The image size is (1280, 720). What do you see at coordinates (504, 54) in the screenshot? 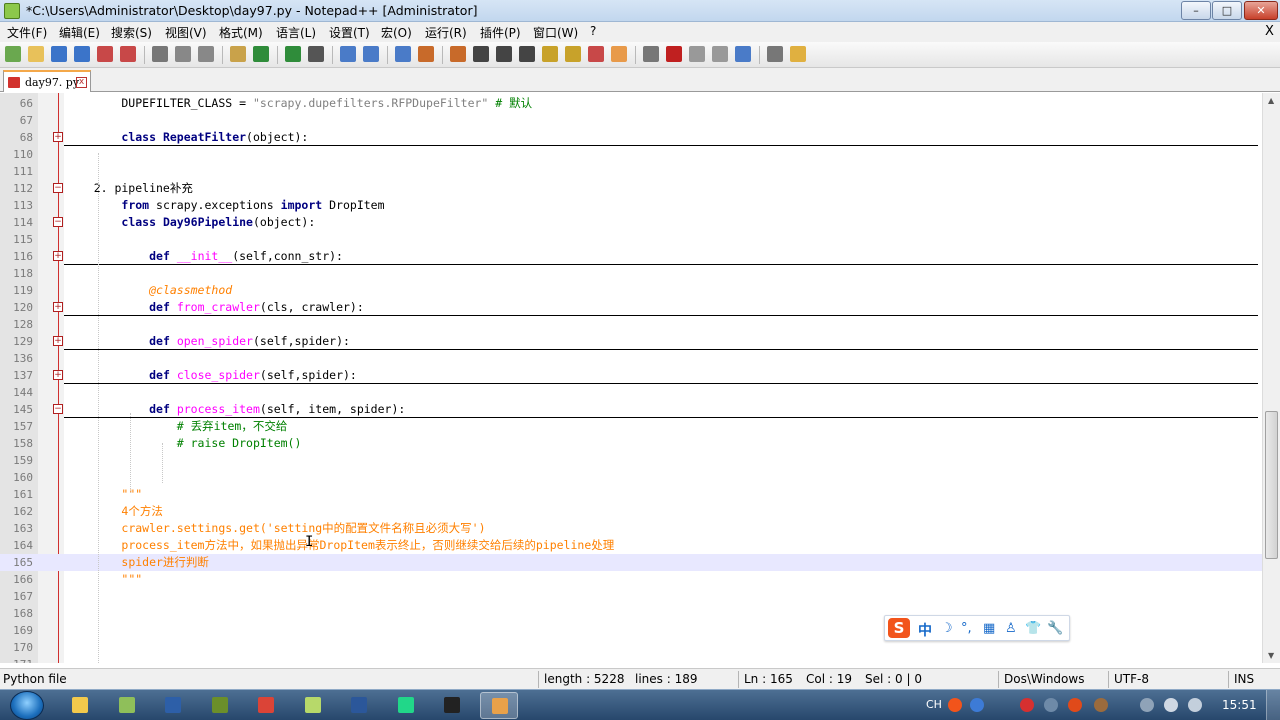
I see `show-all-chars-icon` at bounding box center [504, 54].